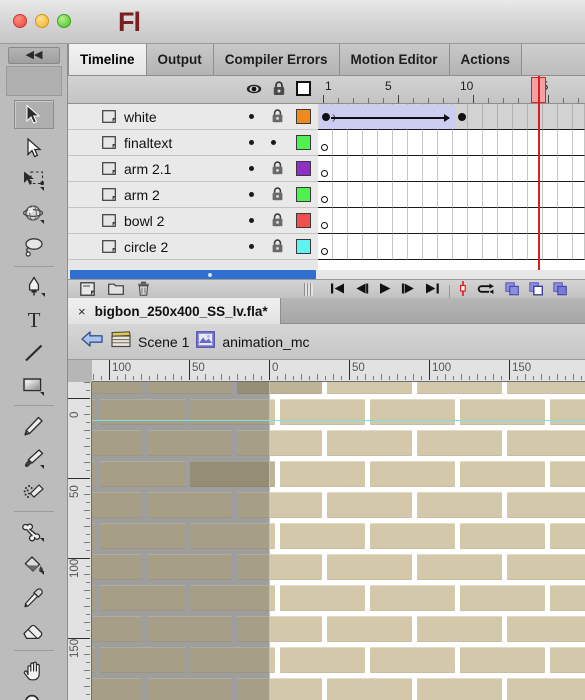 The width and height of the screenshot is (585, 700). Describe the element at coordinates (463, 289) in the screenshot. I see `onion-skin-marker-icon` at that location.